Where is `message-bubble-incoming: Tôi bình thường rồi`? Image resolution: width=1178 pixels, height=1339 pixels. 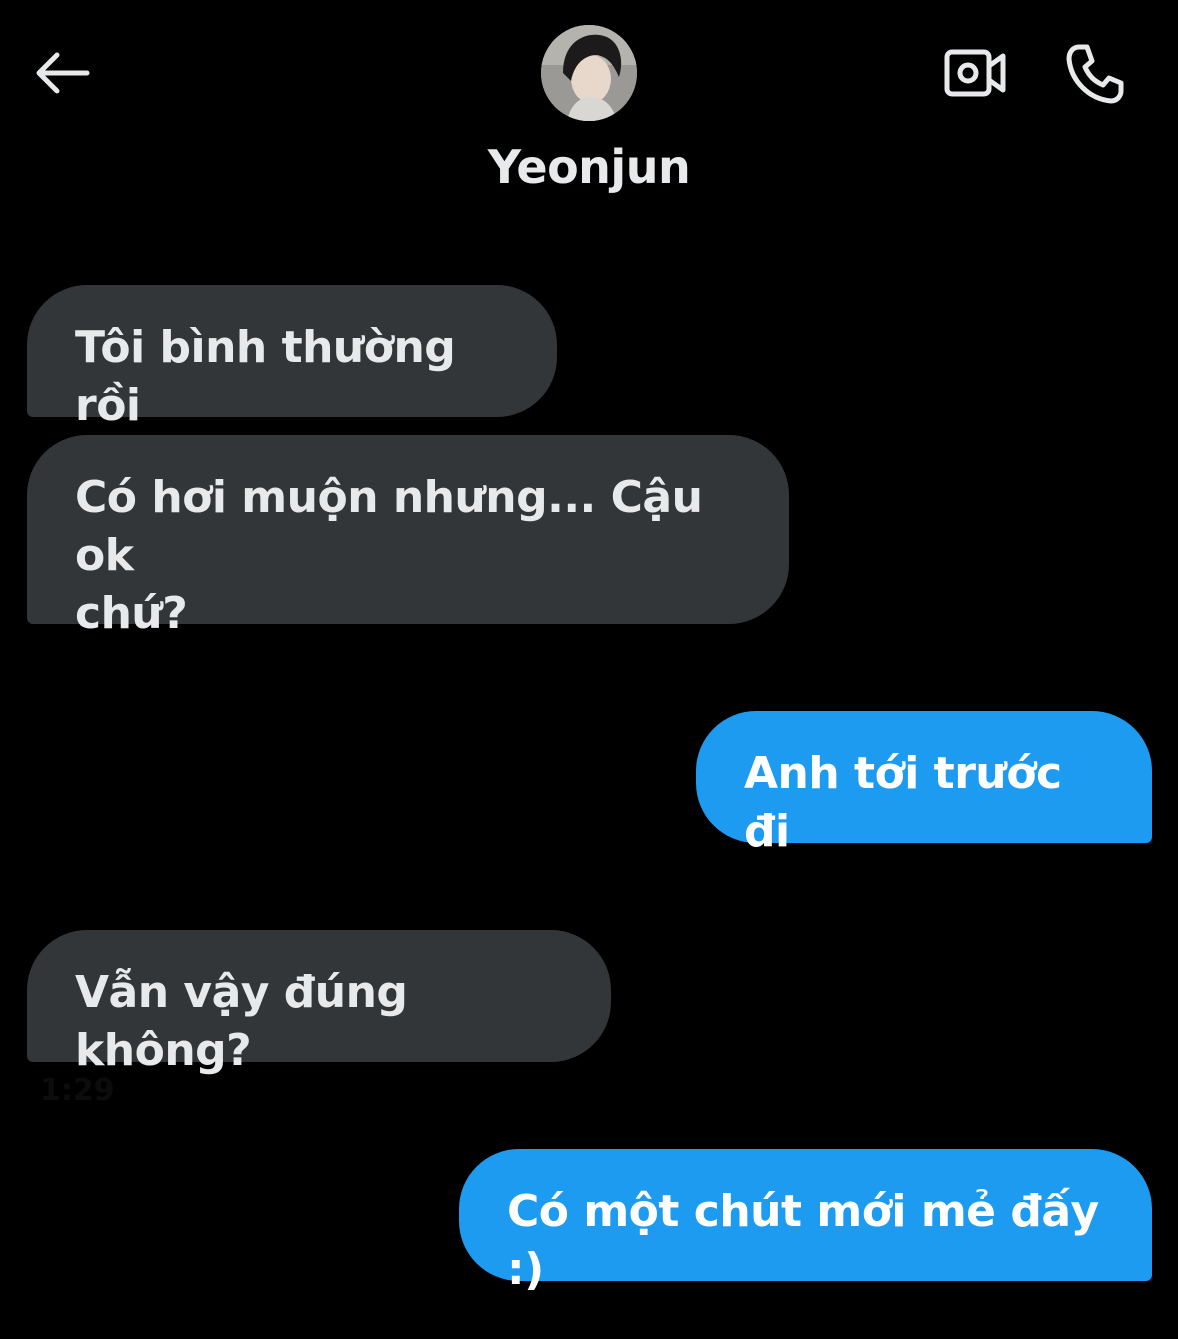 message-bubble-incoming: Tôi bình thường rồi is located at coordinates (292, 358).